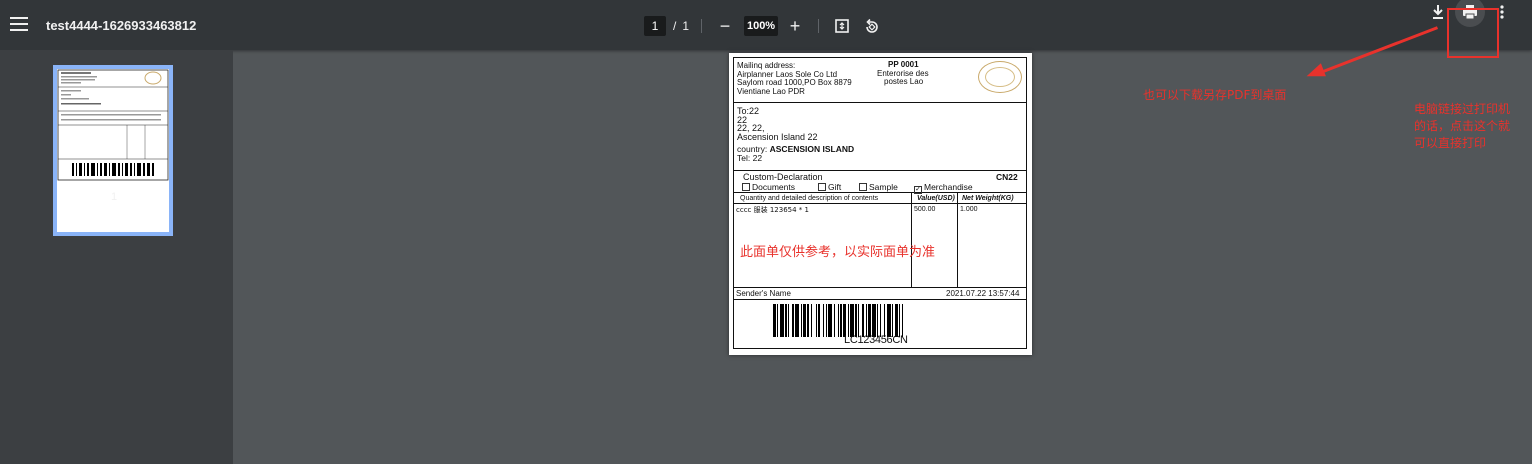 This screenshot has height=464, width=1532. Describe the element at coordinates (925, 209) in the screenshot. I see `row-value: 500.00` at that location.